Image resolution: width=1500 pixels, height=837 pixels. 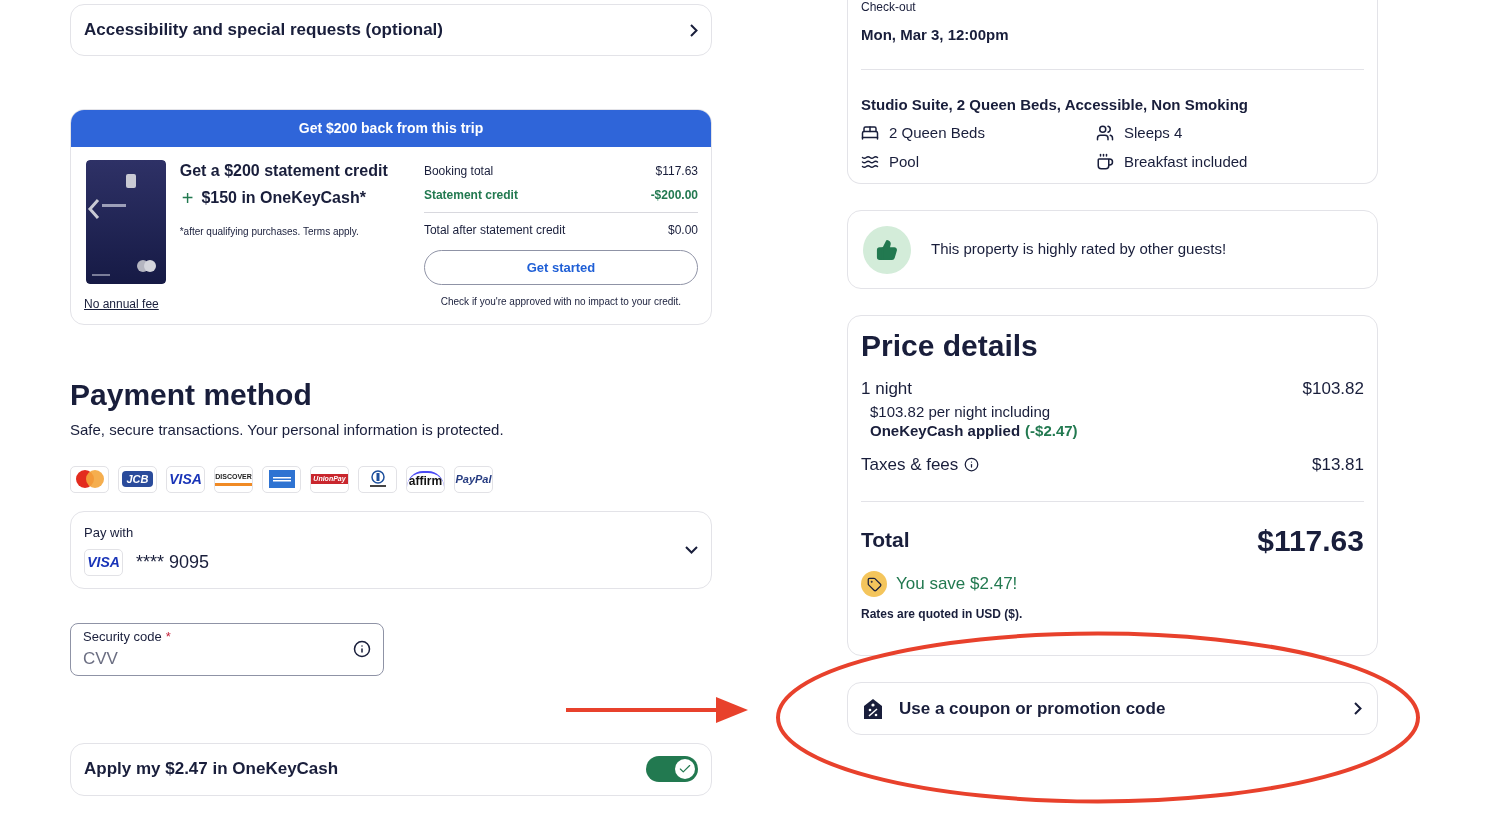 I want to click on pay-with-label: Pay with, so click(x=109, y=533).